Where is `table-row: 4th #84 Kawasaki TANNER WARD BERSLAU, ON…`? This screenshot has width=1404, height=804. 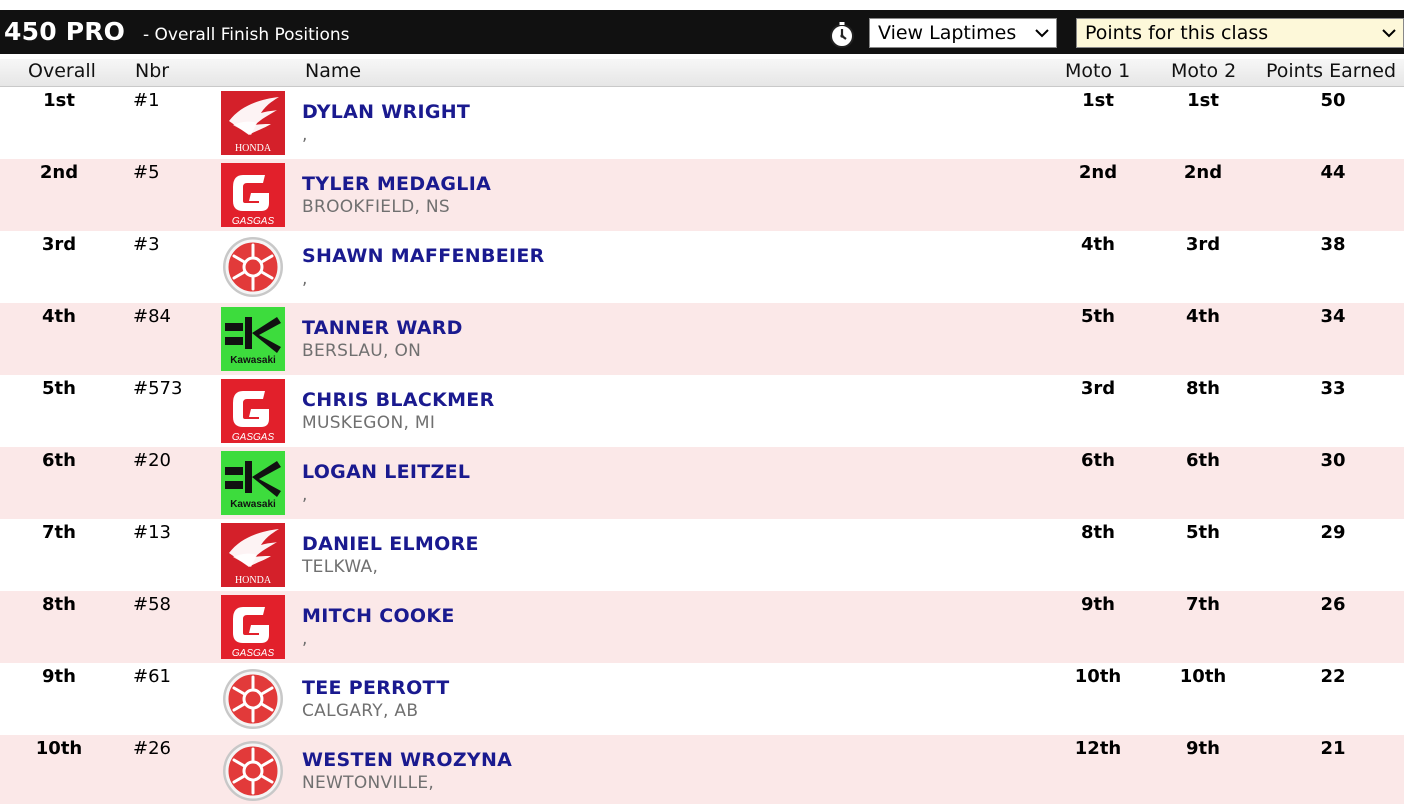
table-row: 4th #84 Kawasaki TANNER WARD BERSLAU, ON… is located at coordinates (702, 339).